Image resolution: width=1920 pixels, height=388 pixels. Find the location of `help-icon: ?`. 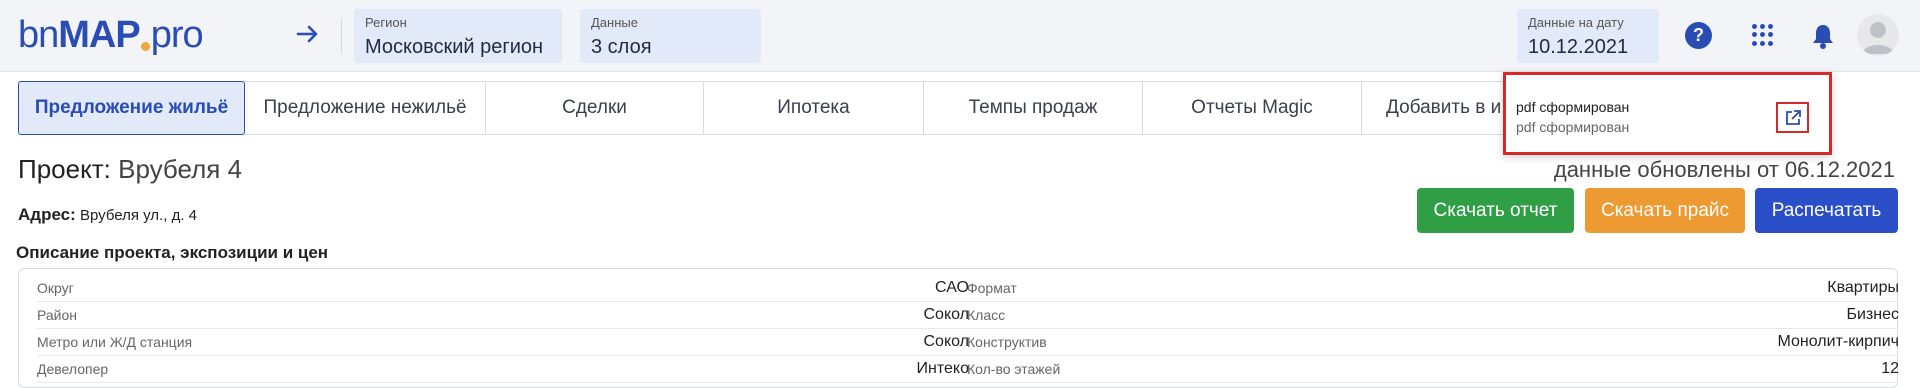

help-icon: ? is located at coordinates (1698, 35).